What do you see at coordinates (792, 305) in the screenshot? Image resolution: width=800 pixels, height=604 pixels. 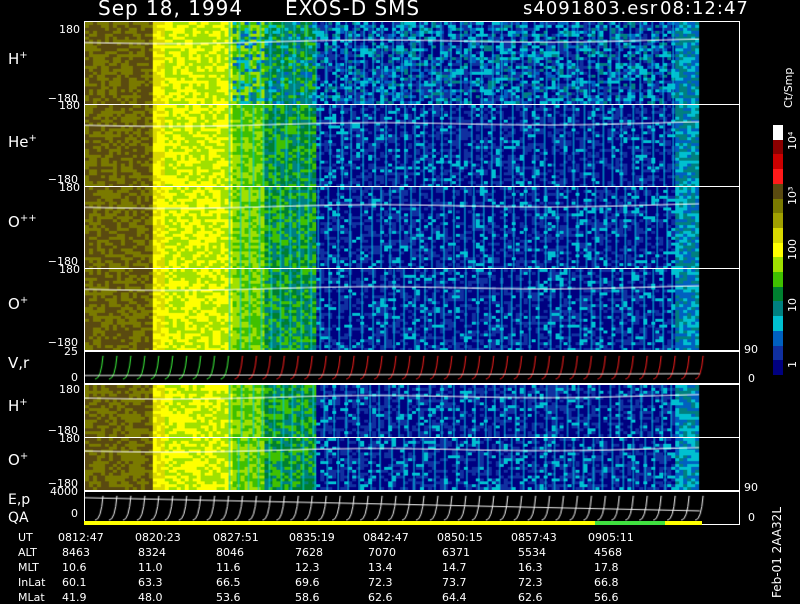 I see `colorbar-tick-10: 10` at bounding box center [792, 305].